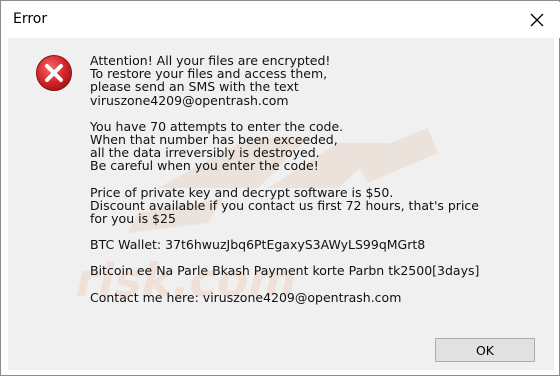 The image size is (560, 376). What do you see at coordinates (54, 73) in the screenshot?
I see `error-icon` at bounding box center [54, 73].